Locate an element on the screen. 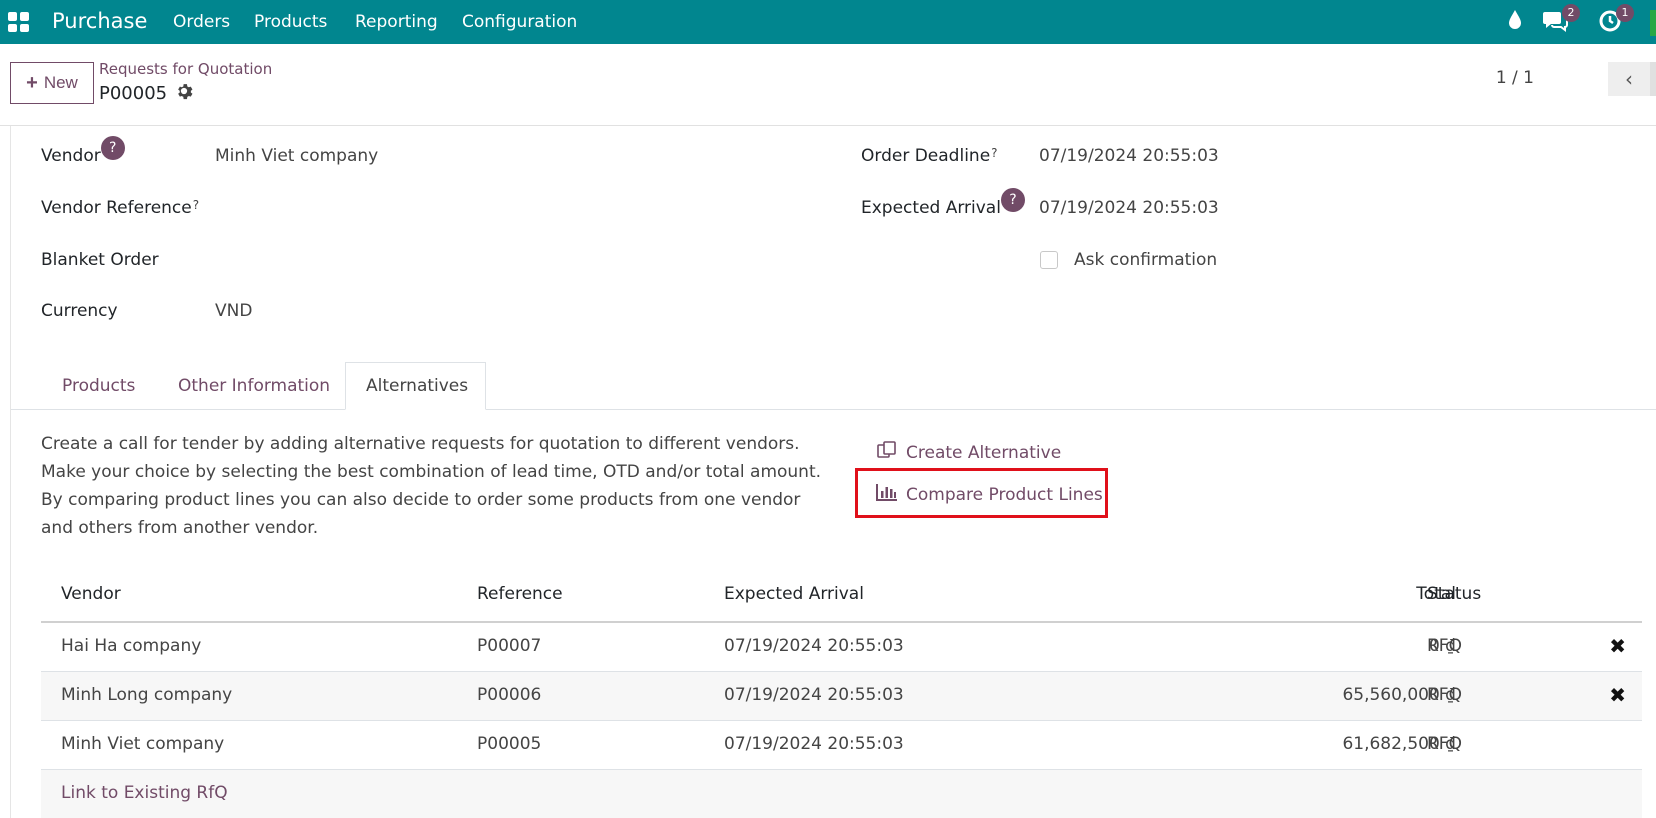 The width and height of the screenshot is (1656, 818). vendor-cell: Minh Viet company is located at coordinates (143, 744).